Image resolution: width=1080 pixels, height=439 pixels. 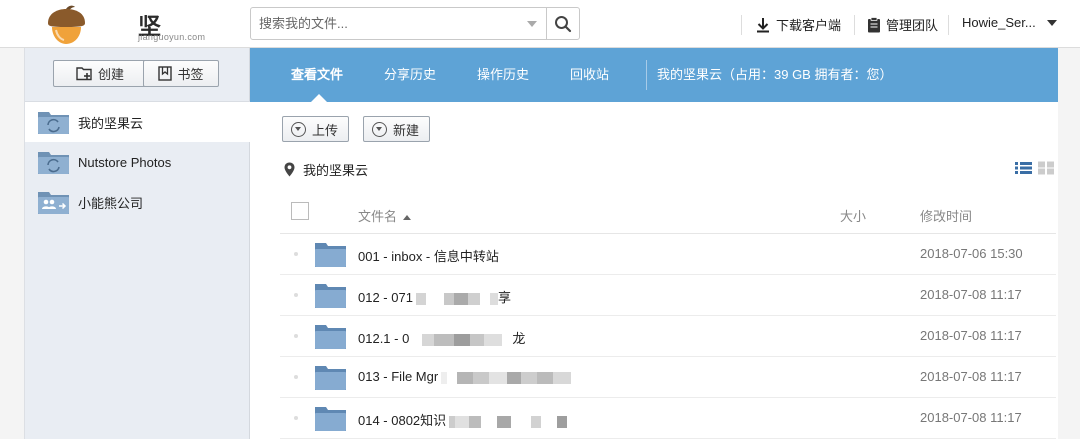 I want to click on column-header-modified: 修改时间, so click(x=946, y=215).